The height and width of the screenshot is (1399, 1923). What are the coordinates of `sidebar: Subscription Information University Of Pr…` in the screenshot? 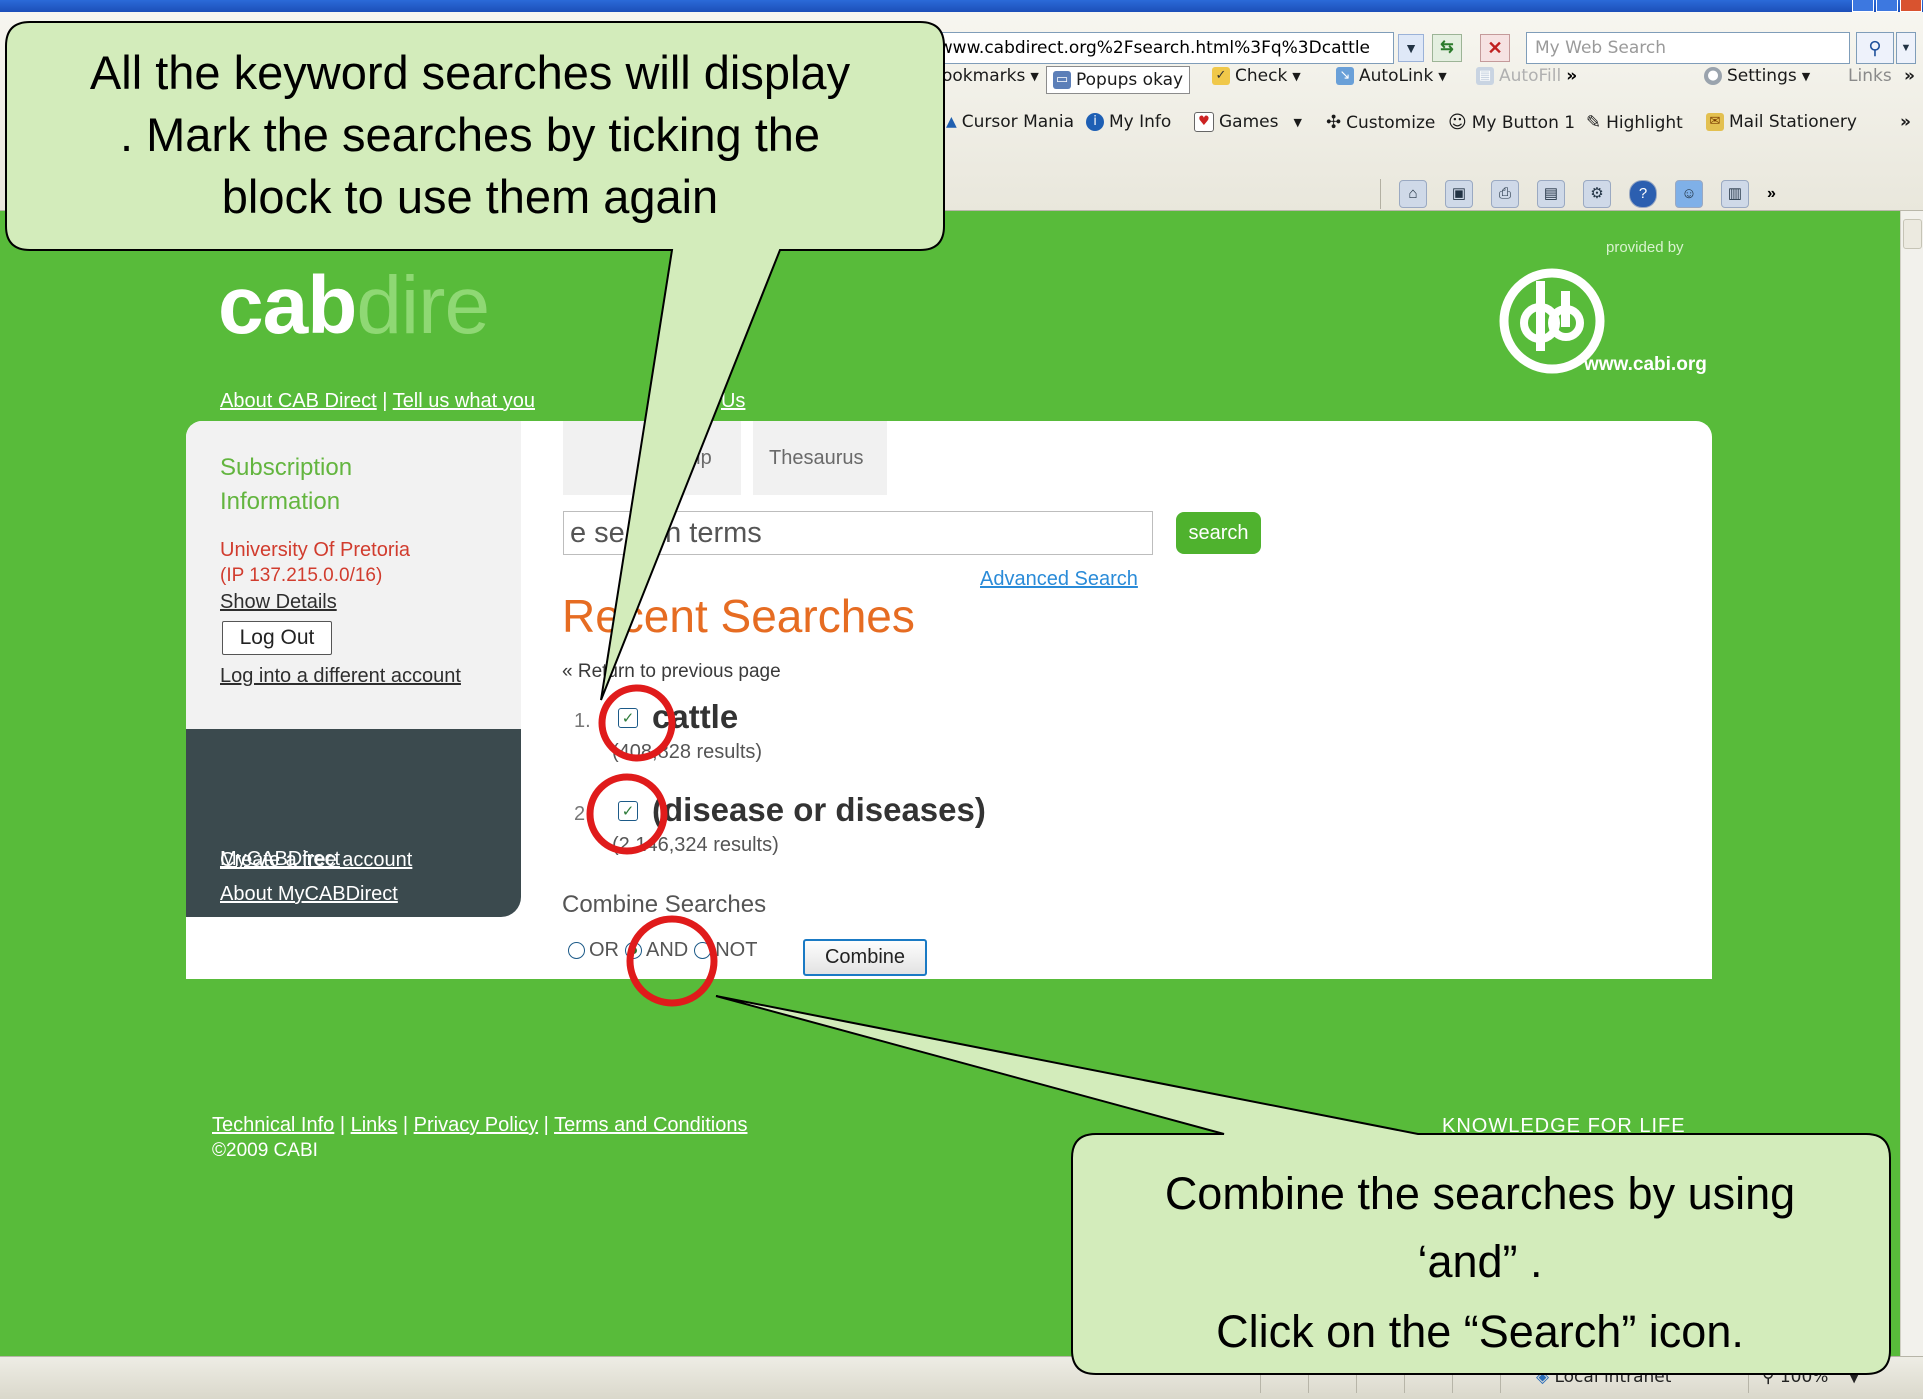 It's located at (353, 593).